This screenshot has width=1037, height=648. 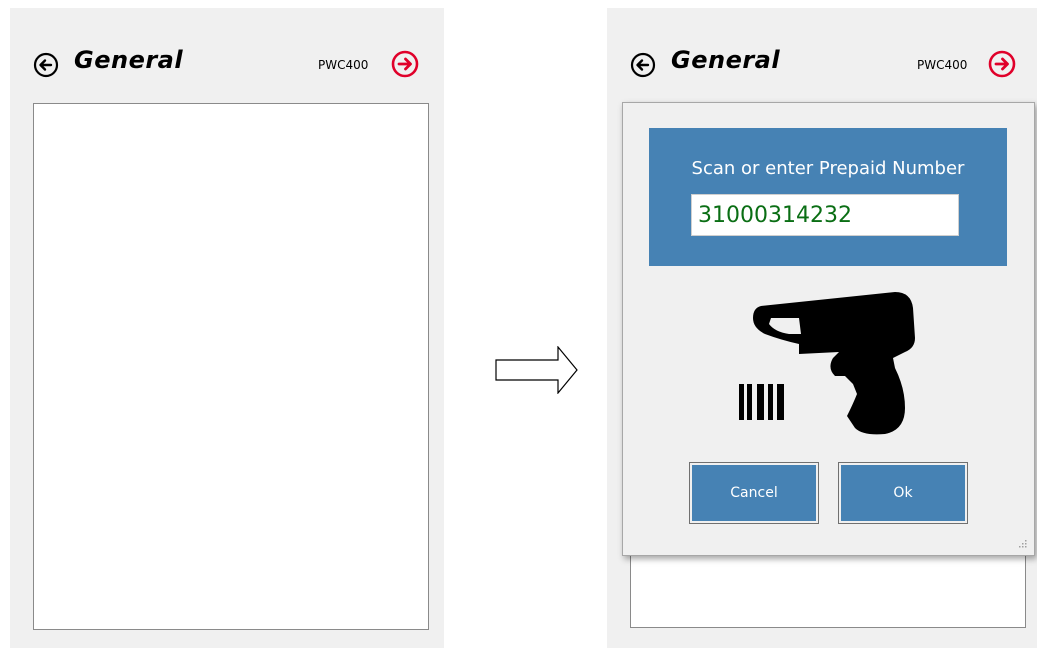 What do you see at coordinates (828, 588) in the screenshot?
I see `content-area` at bounding box center [828, 588].